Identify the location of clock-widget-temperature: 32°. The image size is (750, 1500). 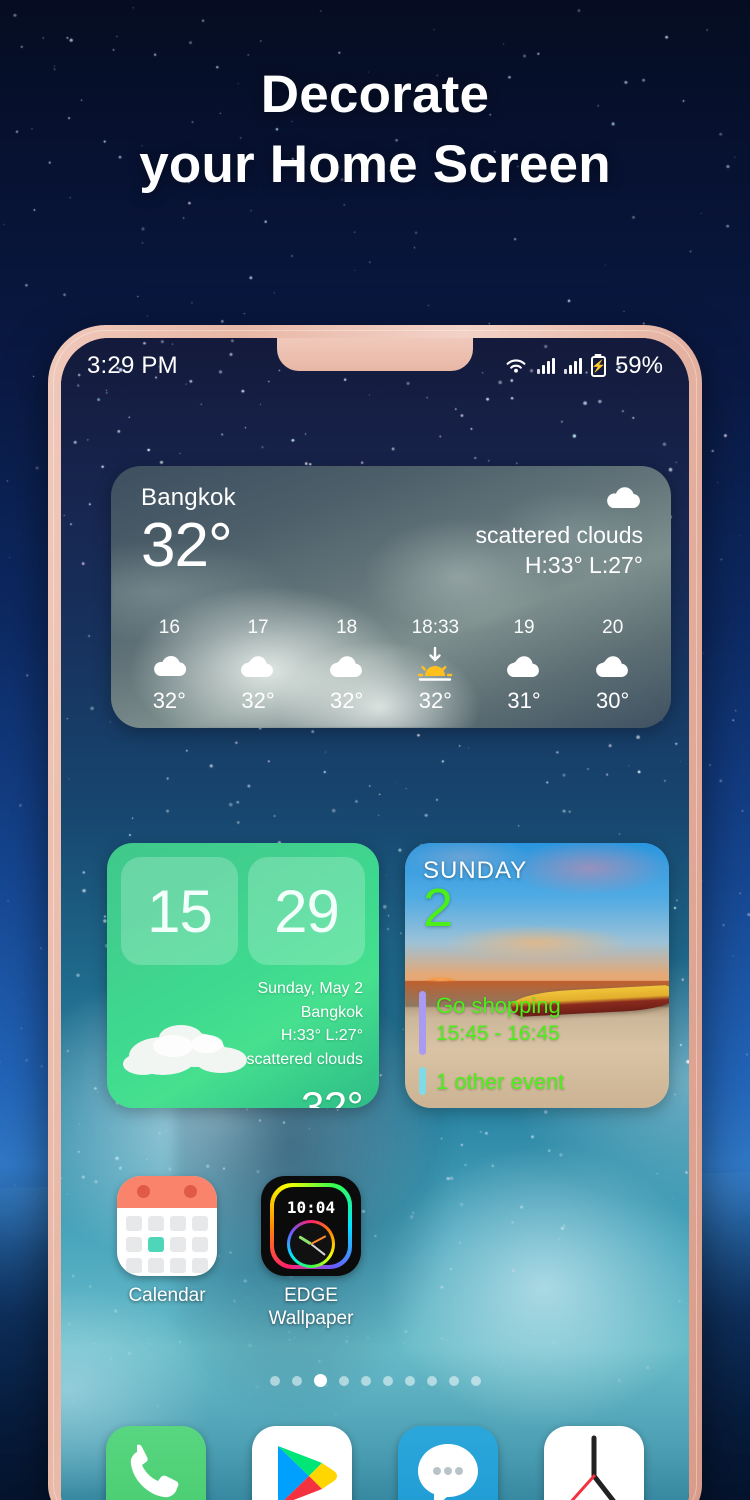
(332, 1095).